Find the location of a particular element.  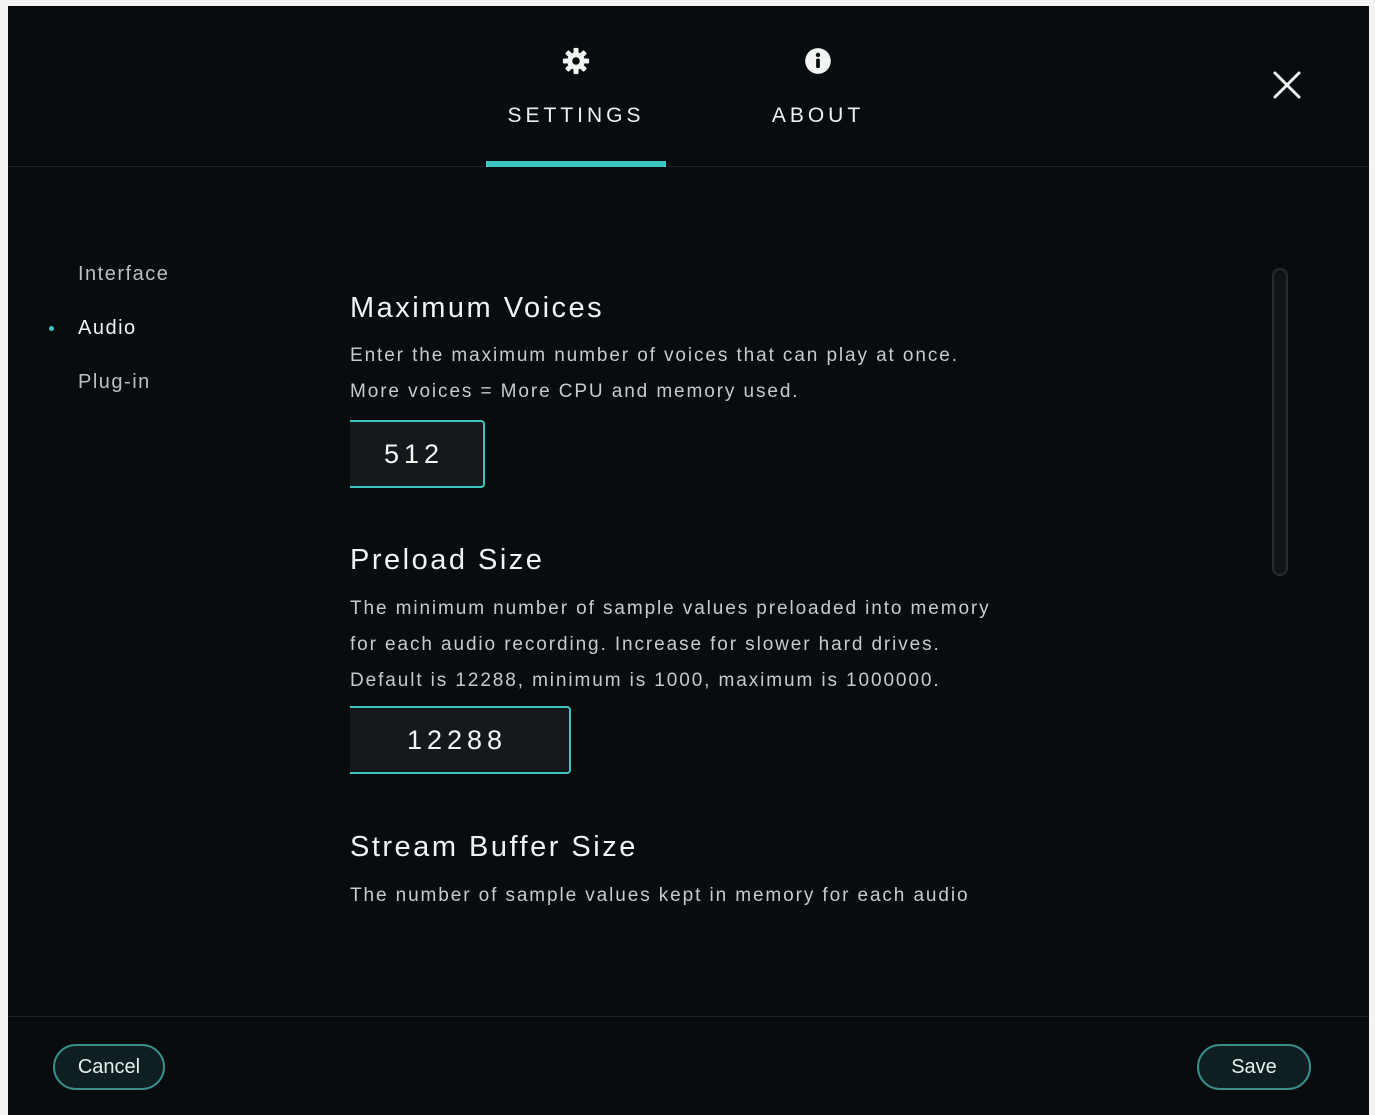

close-icon is located at coordinates (1287, 88).